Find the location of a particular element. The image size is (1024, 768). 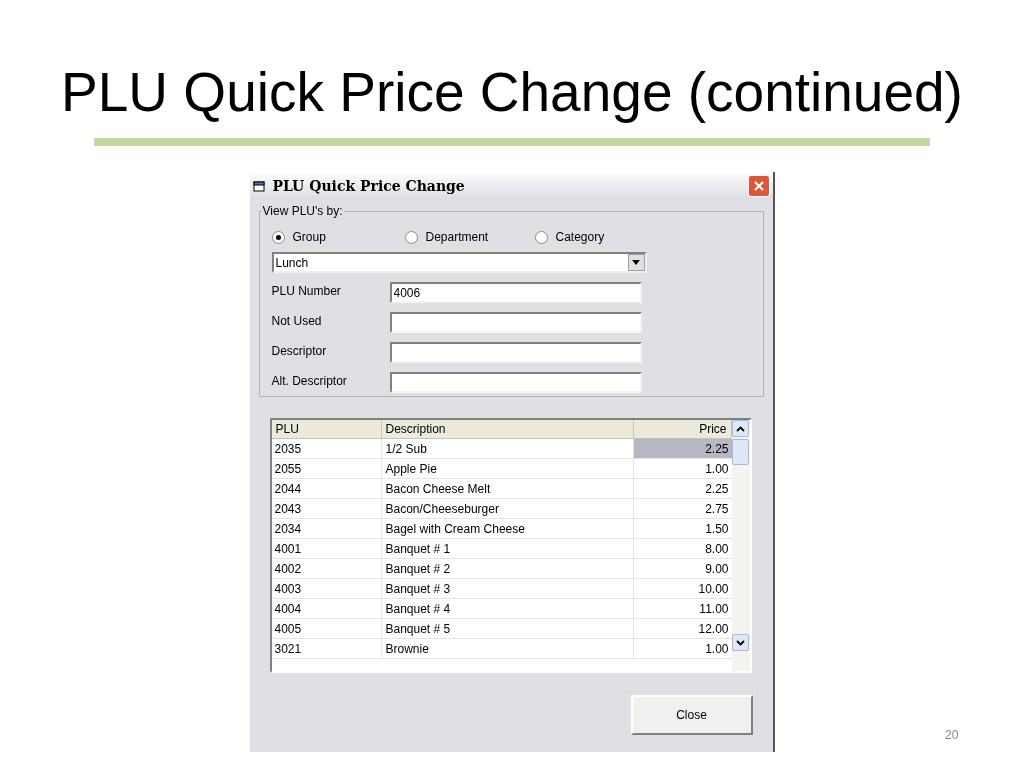

table-cell: Banquet # 5 is located at coordinates (507, 628).